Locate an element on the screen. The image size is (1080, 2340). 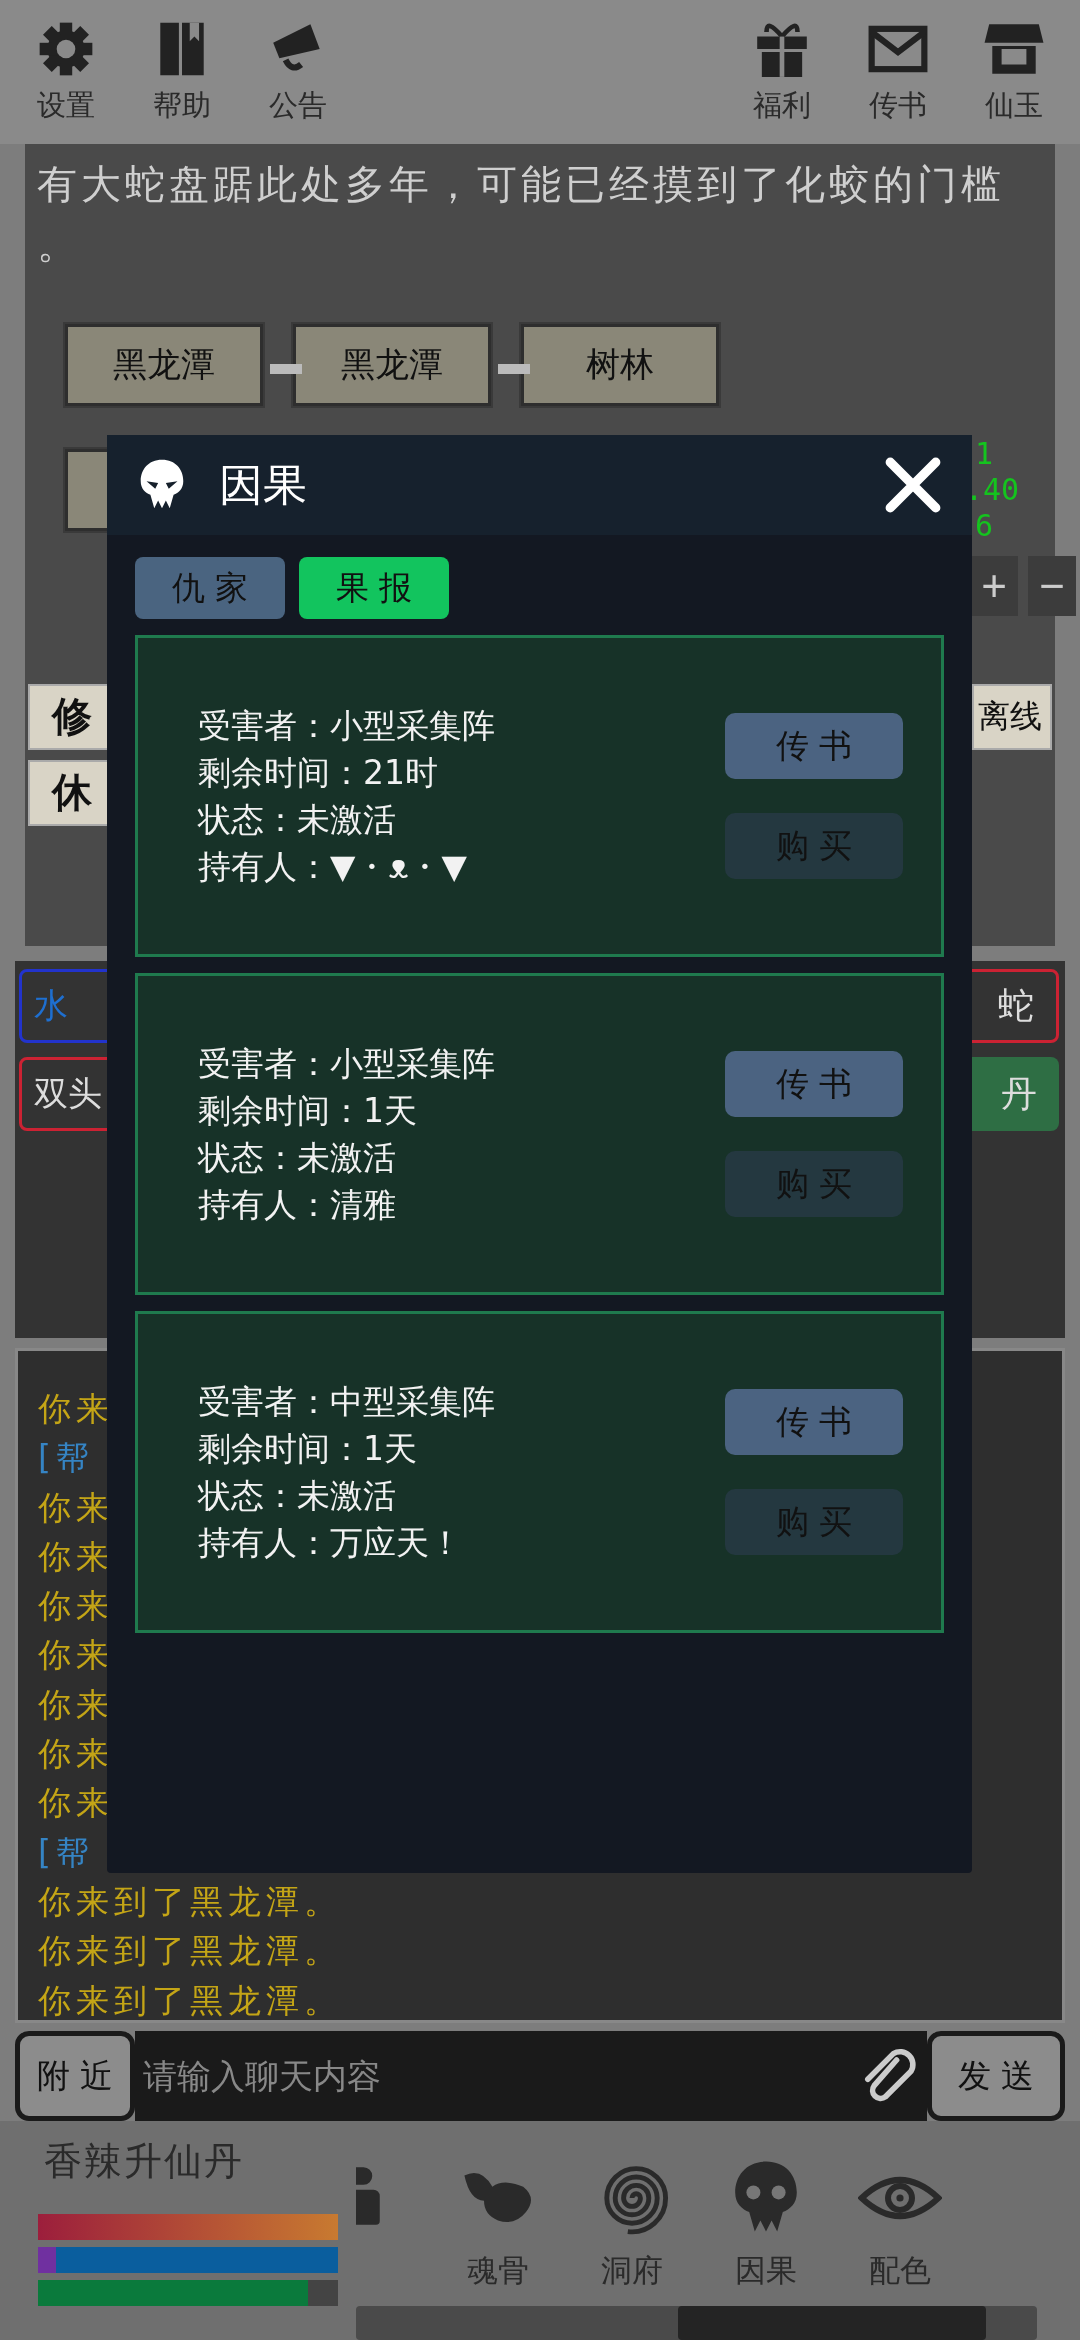
toolbar-label: 仙玉 is located at coordinates (1014, 106).